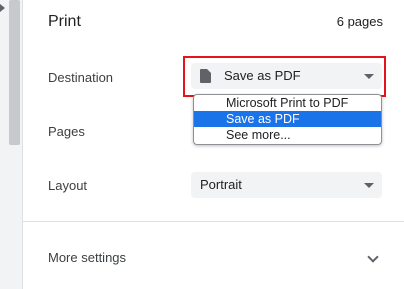 The width and height of the screenshot is (404, 289). Describe the element at coordinates (87, 257) in the screenshot. I see `more-settings-label: More settings` at that location.